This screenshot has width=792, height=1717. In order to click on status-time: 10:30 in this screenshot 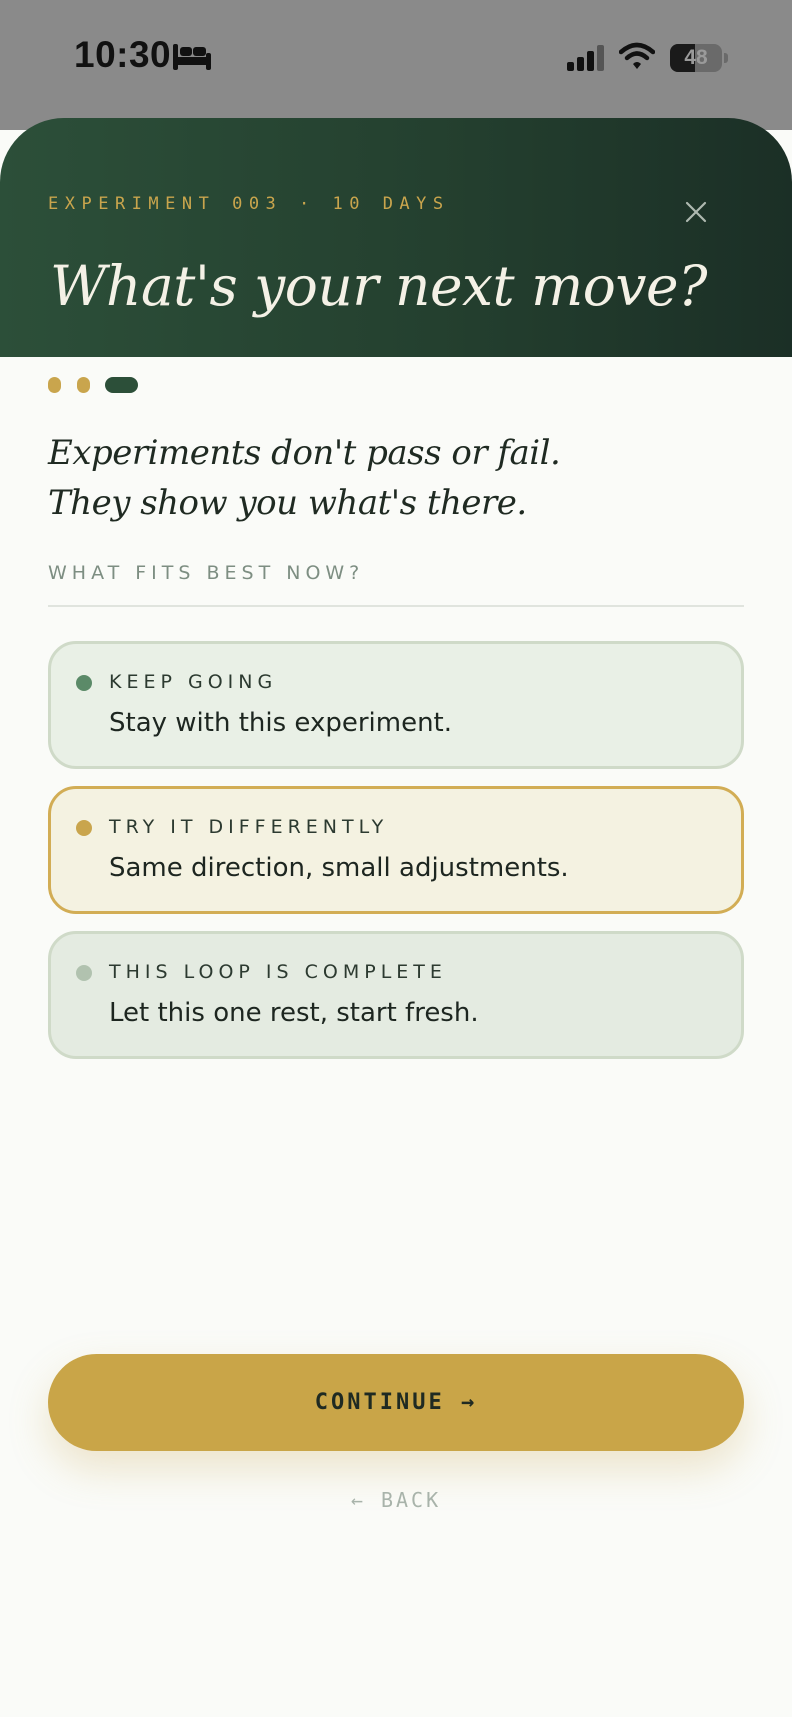, I will do `click(123, 54)`.